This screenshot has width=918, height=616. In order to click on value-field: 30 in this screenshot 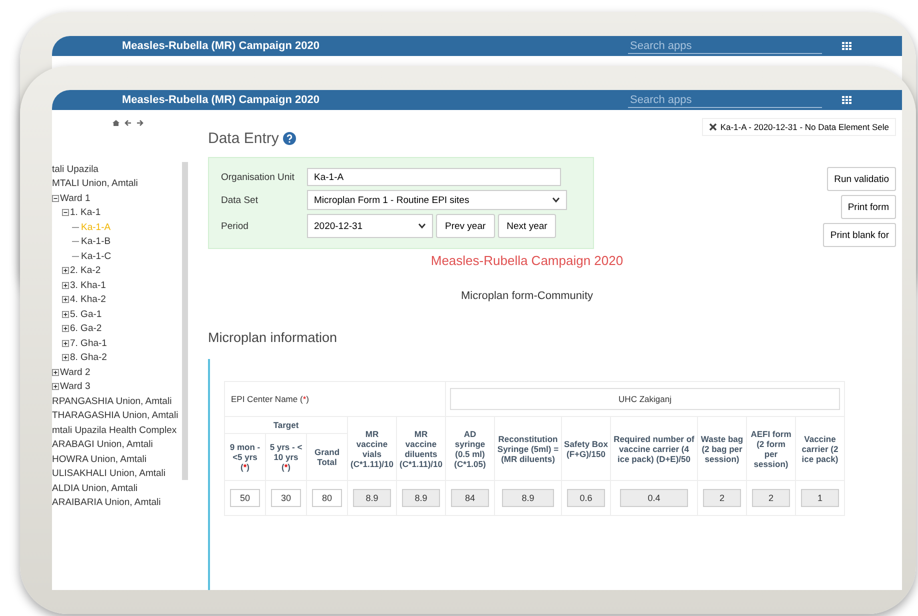, I will do `click(286, 498)`.